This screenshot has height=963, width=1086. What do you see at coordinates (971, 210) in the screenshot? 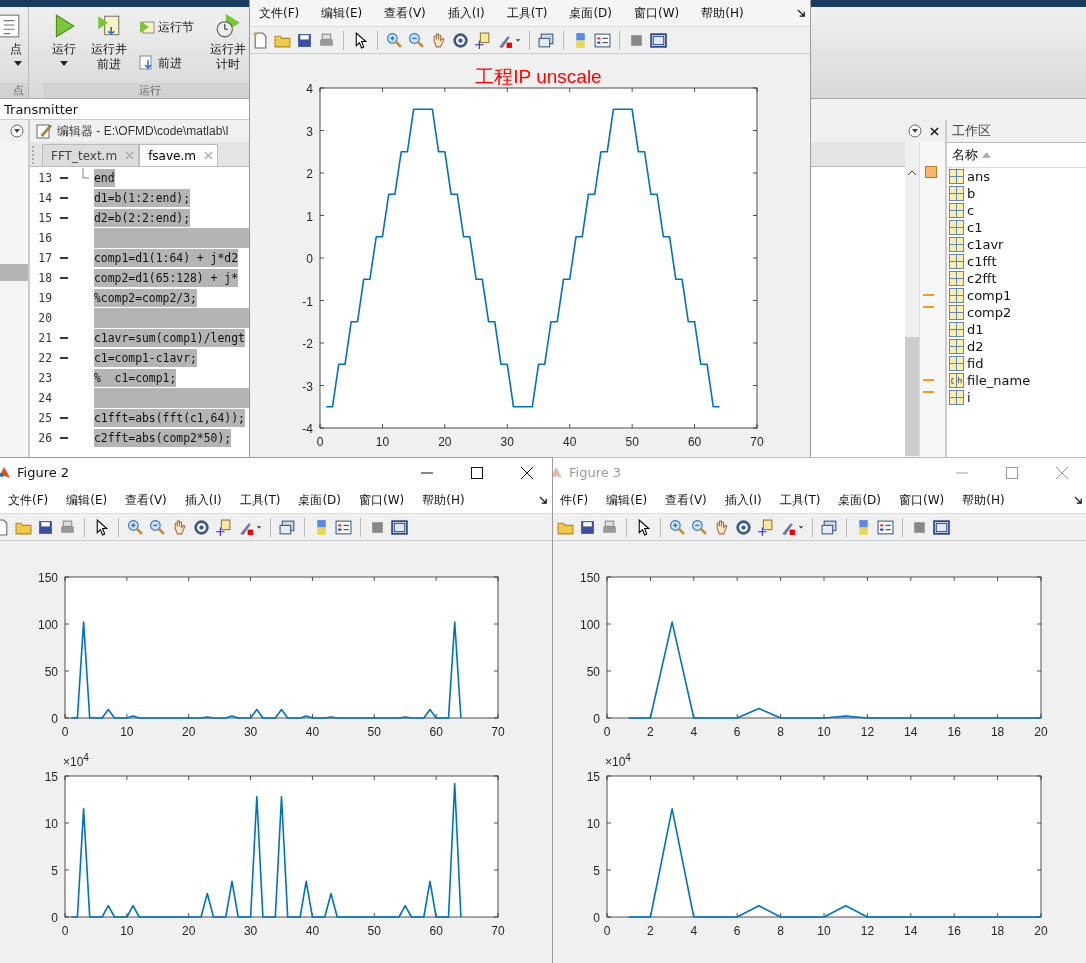
I see `variable-name: c` at bounding box center [971, 210].